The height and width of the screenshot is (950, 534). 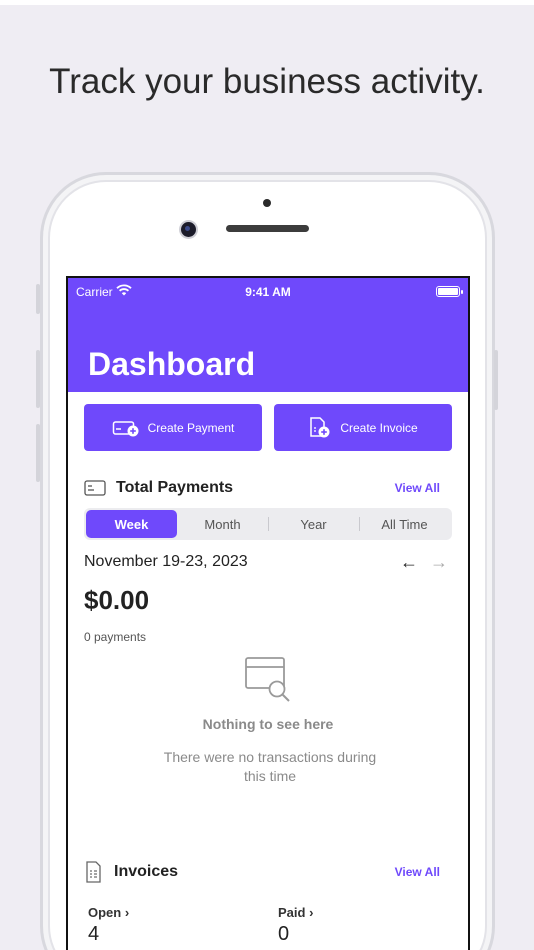 I want to click on card-add-icon, so click(x=125, y=428).